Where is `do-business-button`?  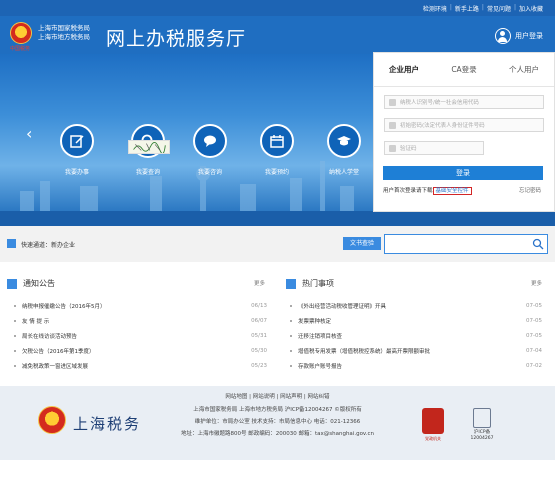
do-business-button is located at coordinates (77, 141).